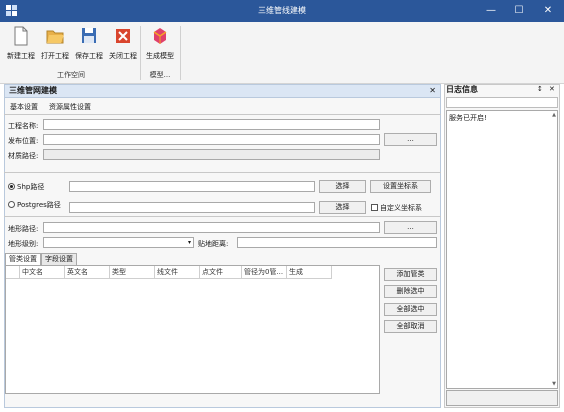  Describe the element at coordinates (23, 156) in the screenshot. I see `material-path-label: 材质路径:` at that location.